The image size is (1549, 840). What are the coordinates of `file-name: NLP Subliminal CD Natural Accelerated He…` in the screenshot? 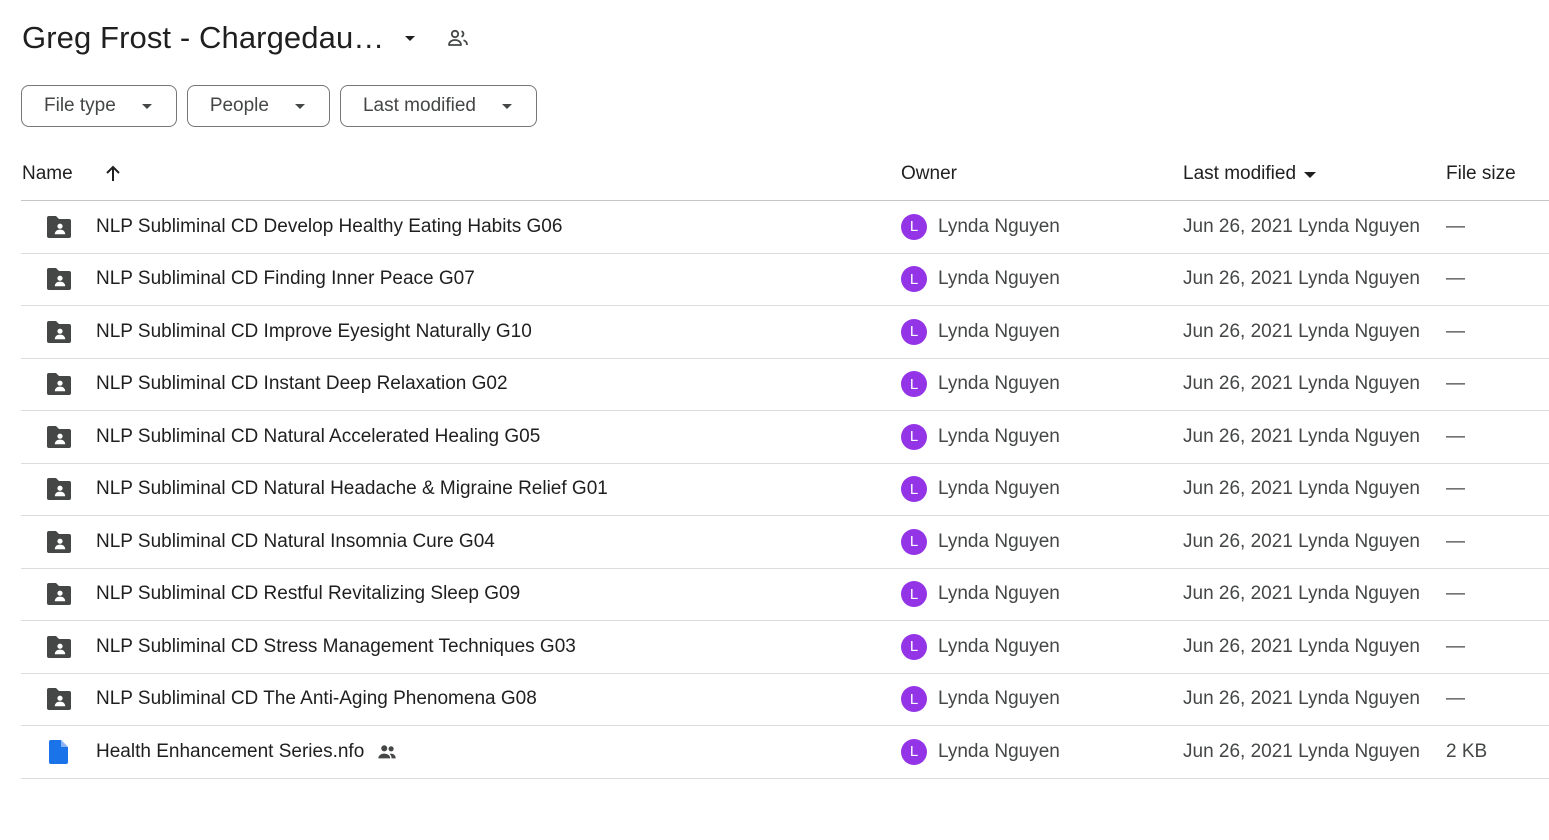 It's located at (318, 437).